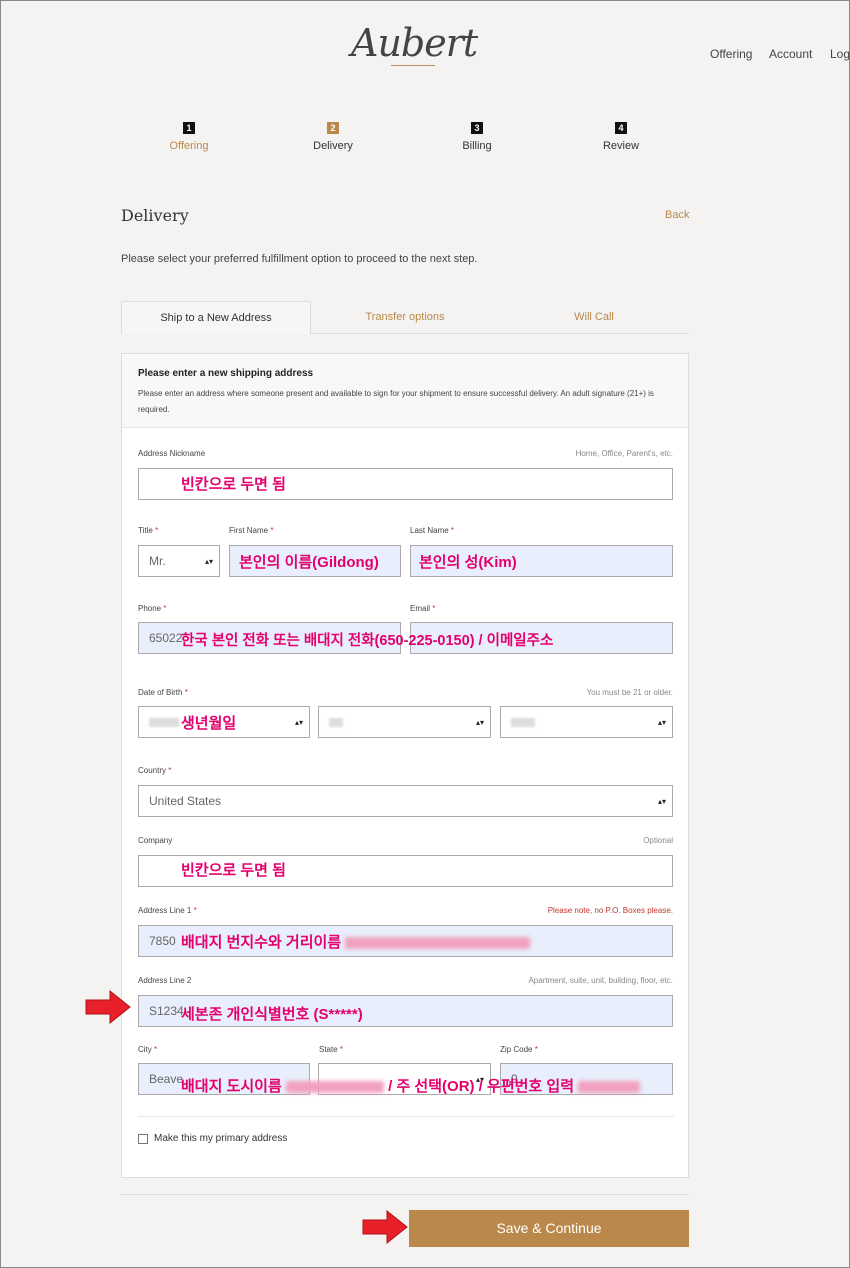 This screenshot has width=850, height=1268. I want to click on annotation-company: 빈칸으로 두면 됨, so click(233, 870).